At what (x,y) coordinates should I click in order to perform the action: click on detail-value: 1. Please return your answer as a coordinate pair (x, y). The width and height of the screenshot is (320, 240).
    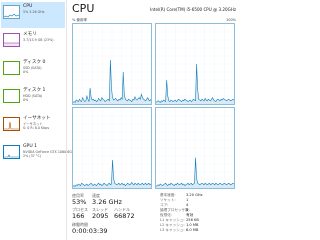
    Looking at the image, I should click on (187, 200).